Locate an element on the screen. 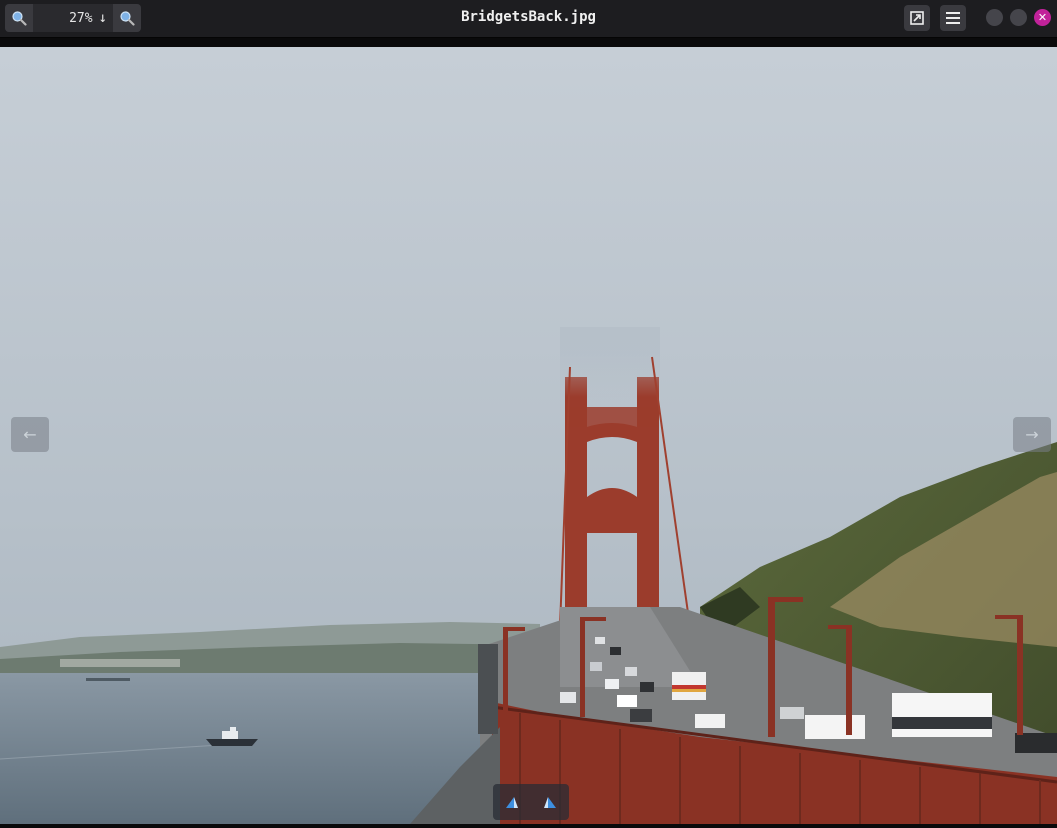  menu-button is located at coordinates (953, 18).